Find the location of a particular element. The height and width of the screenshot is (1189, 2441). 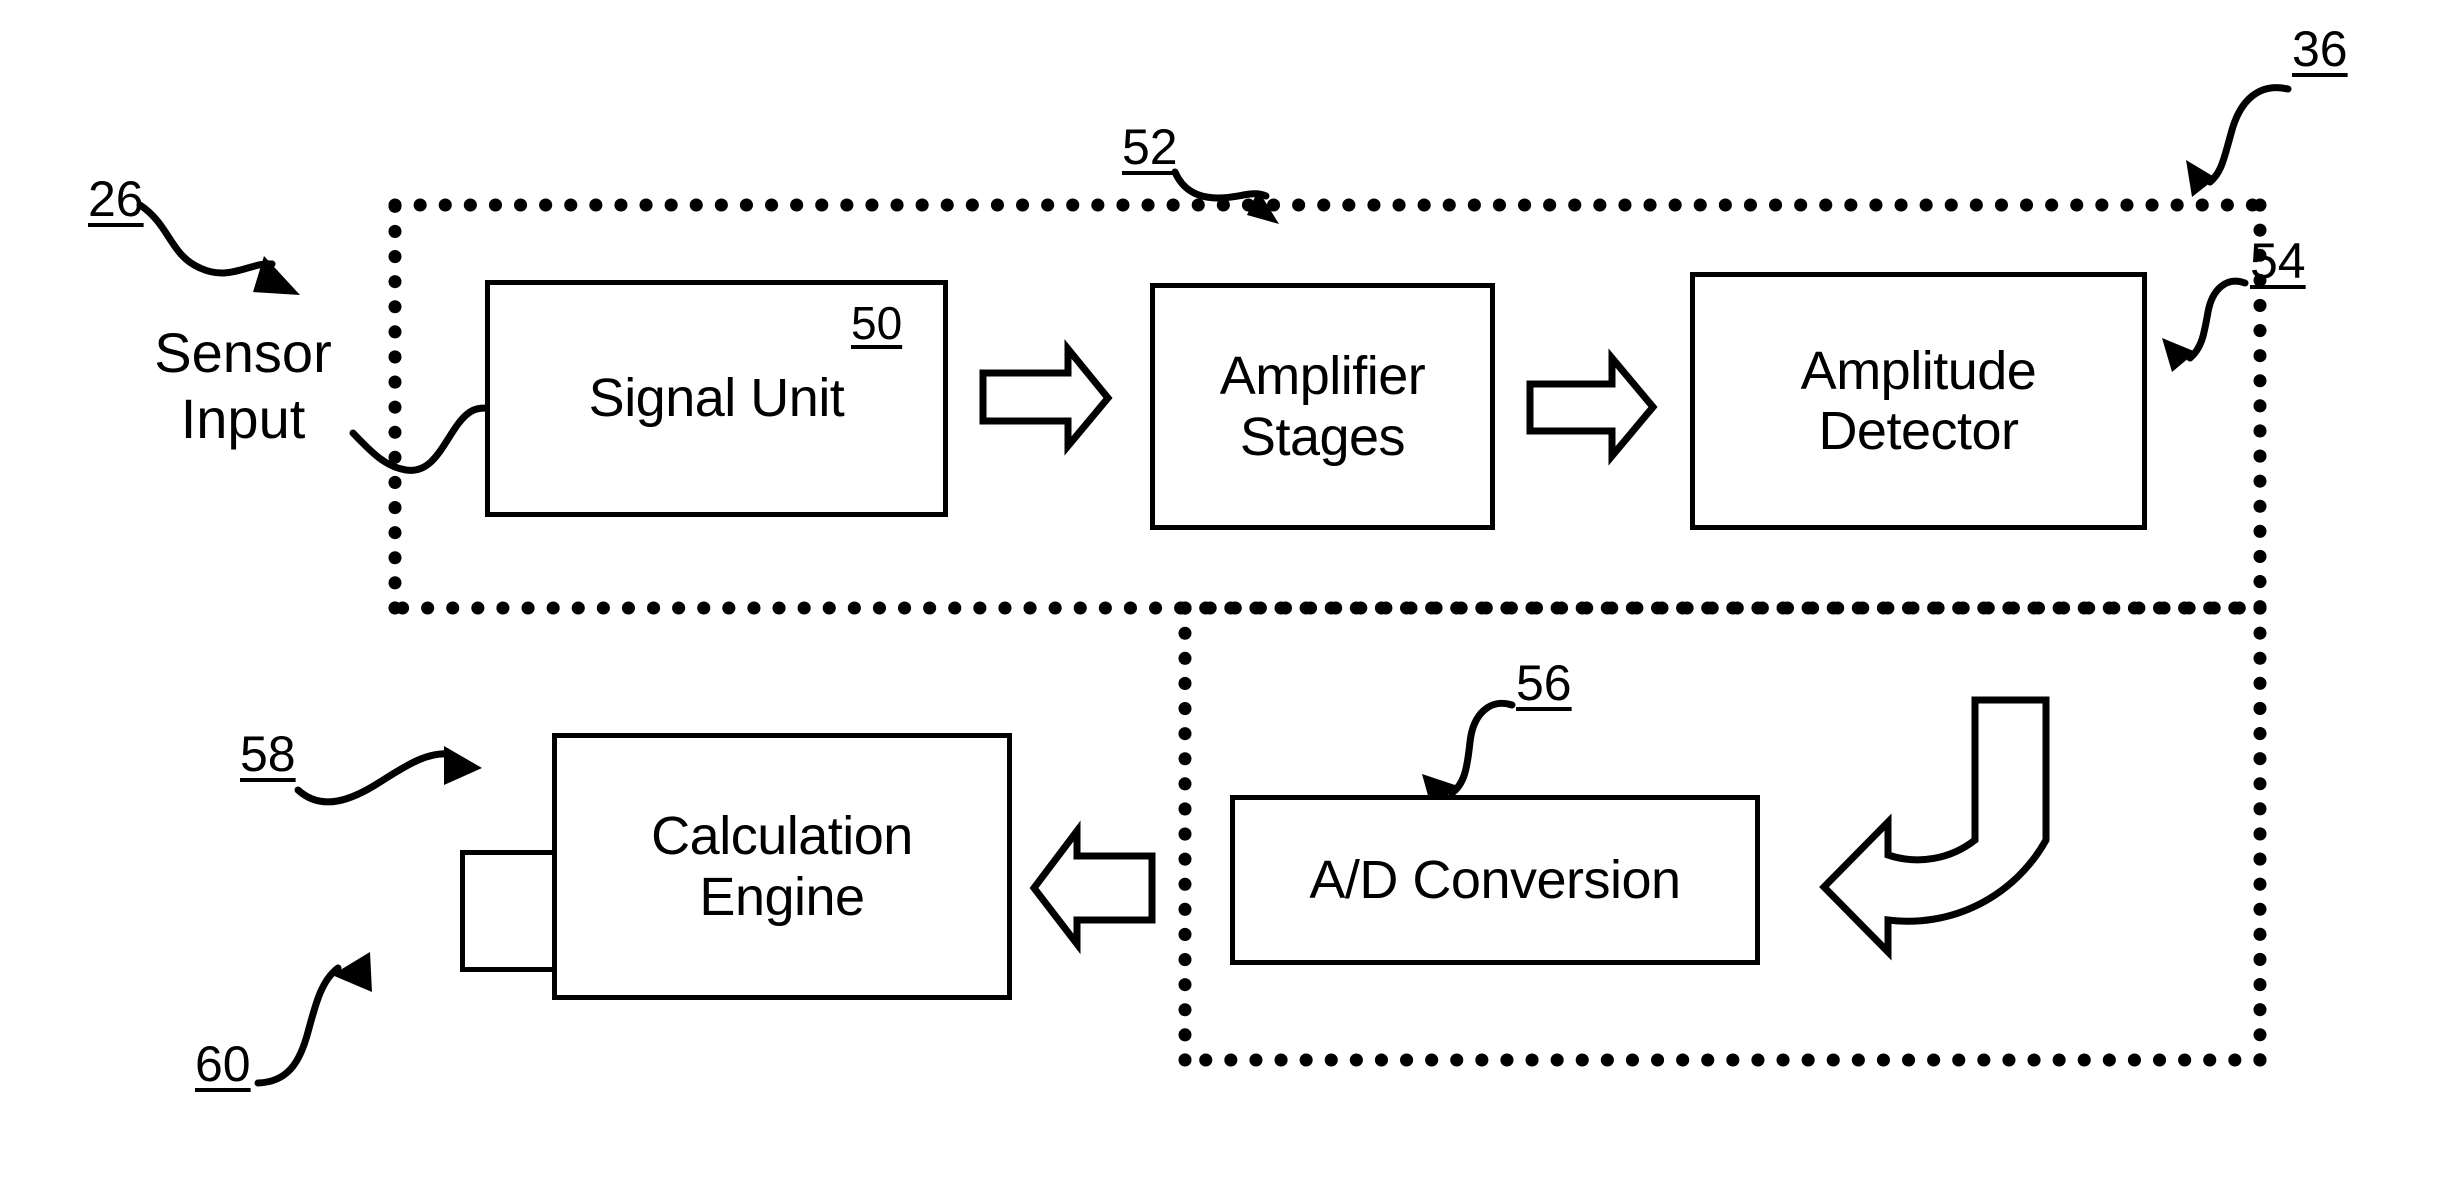

sensor-input-label: Sensor Input is located at coordinates (243, 386).